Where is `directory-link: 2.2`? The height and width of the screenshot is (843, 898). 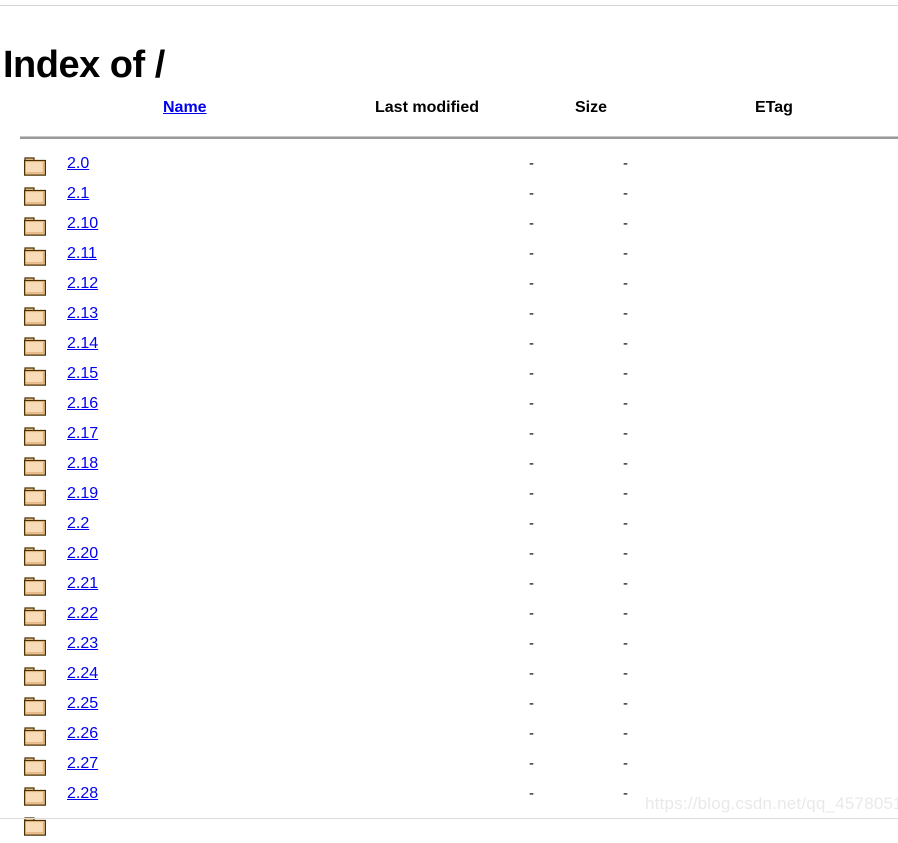 directory-link: 2.2 is located at coordinates (78, 524).